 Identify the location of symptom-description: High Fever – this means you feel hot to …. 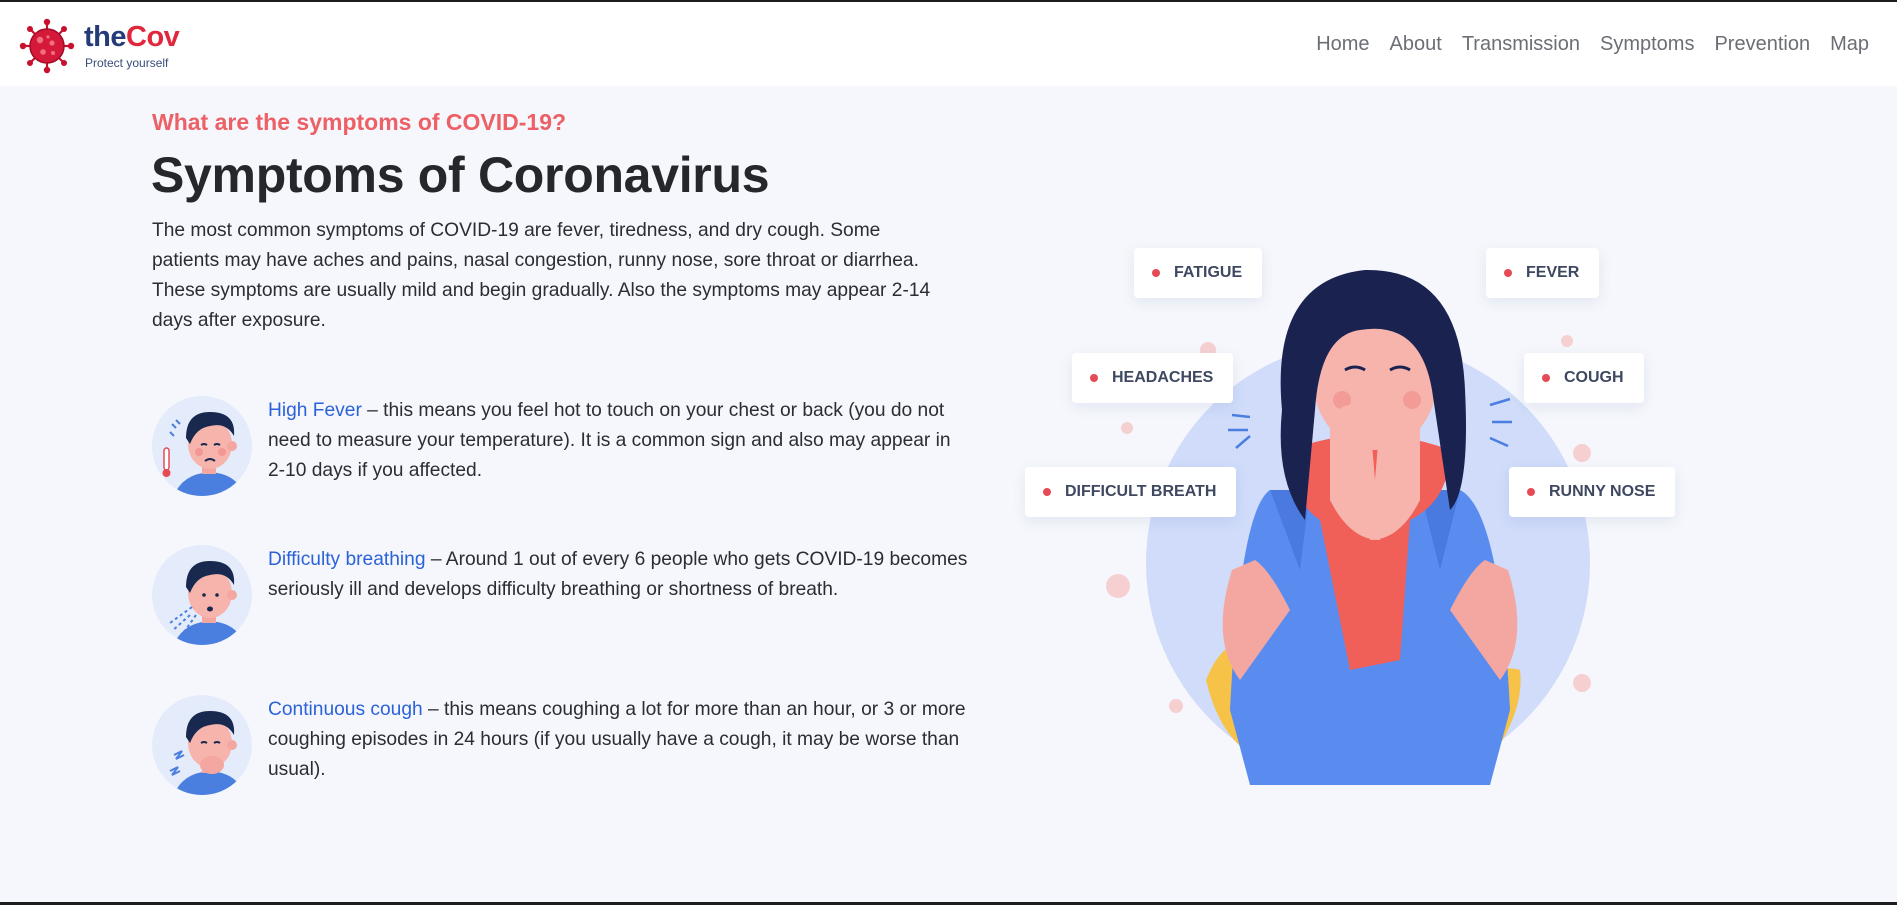
(618, 441).